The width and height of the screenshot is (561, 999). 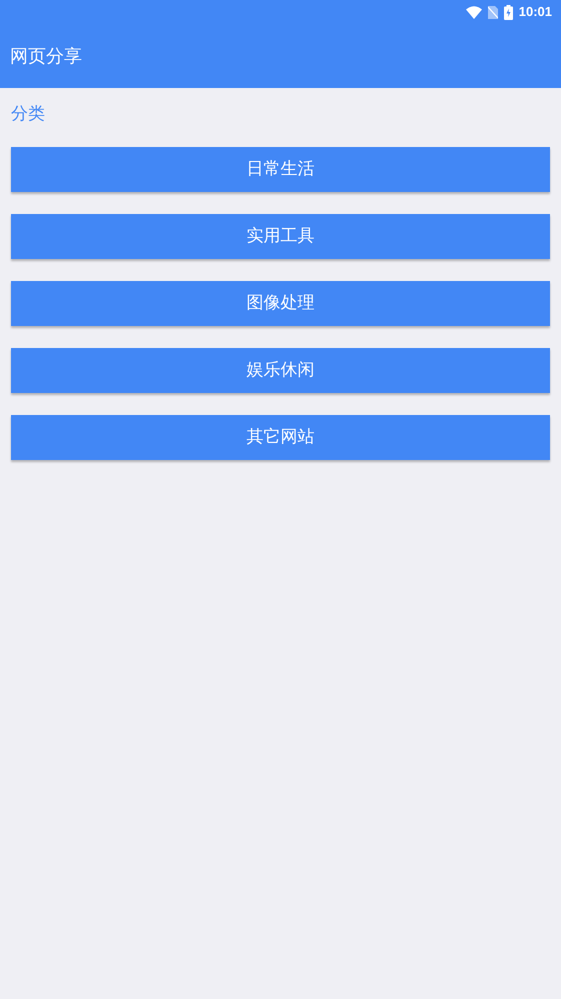 I want to click on app-title: 网页分享, so click(x=46, y=56).